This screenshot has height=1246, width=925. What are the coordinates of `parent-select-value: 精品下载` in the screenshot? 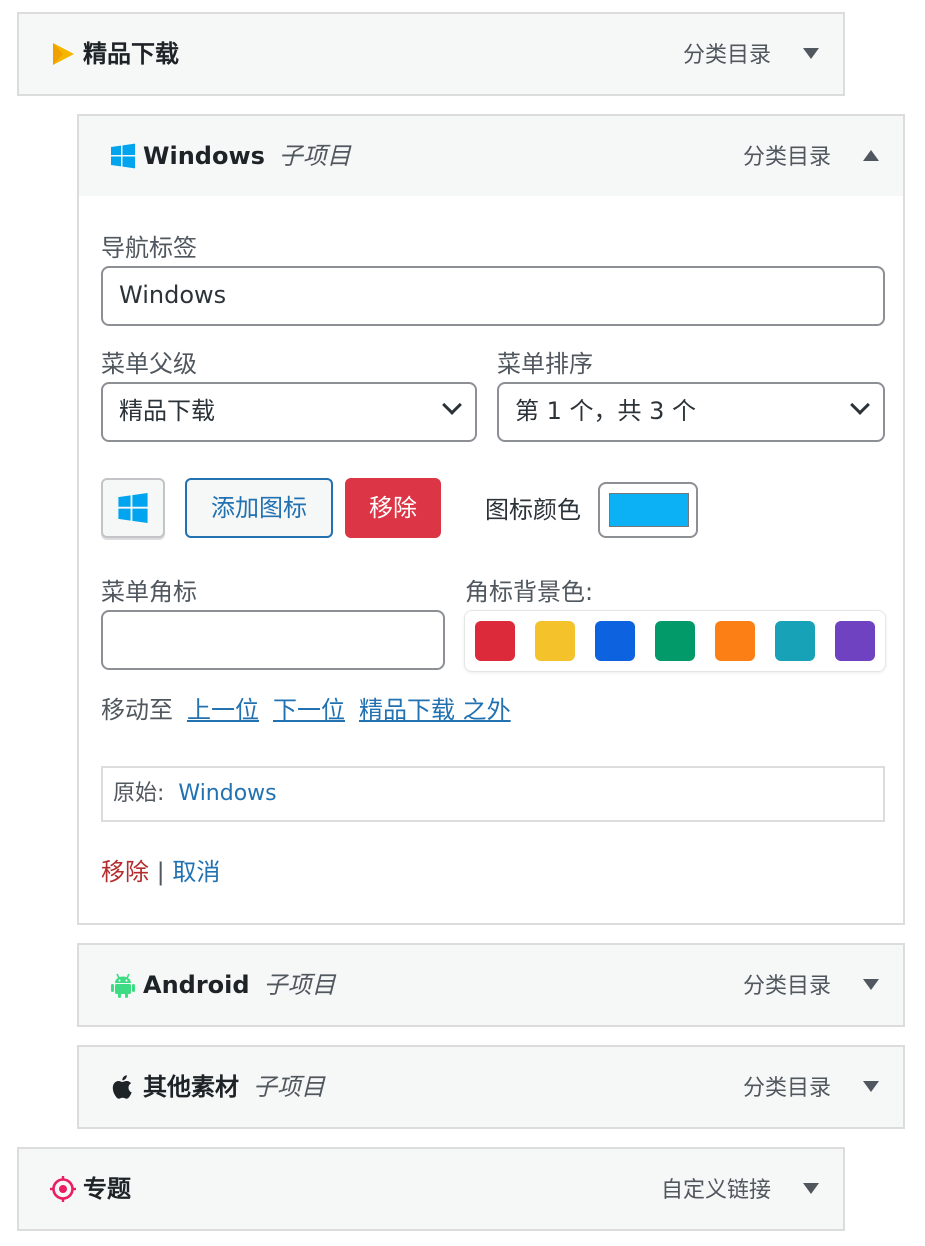 It's located at (167, 411).